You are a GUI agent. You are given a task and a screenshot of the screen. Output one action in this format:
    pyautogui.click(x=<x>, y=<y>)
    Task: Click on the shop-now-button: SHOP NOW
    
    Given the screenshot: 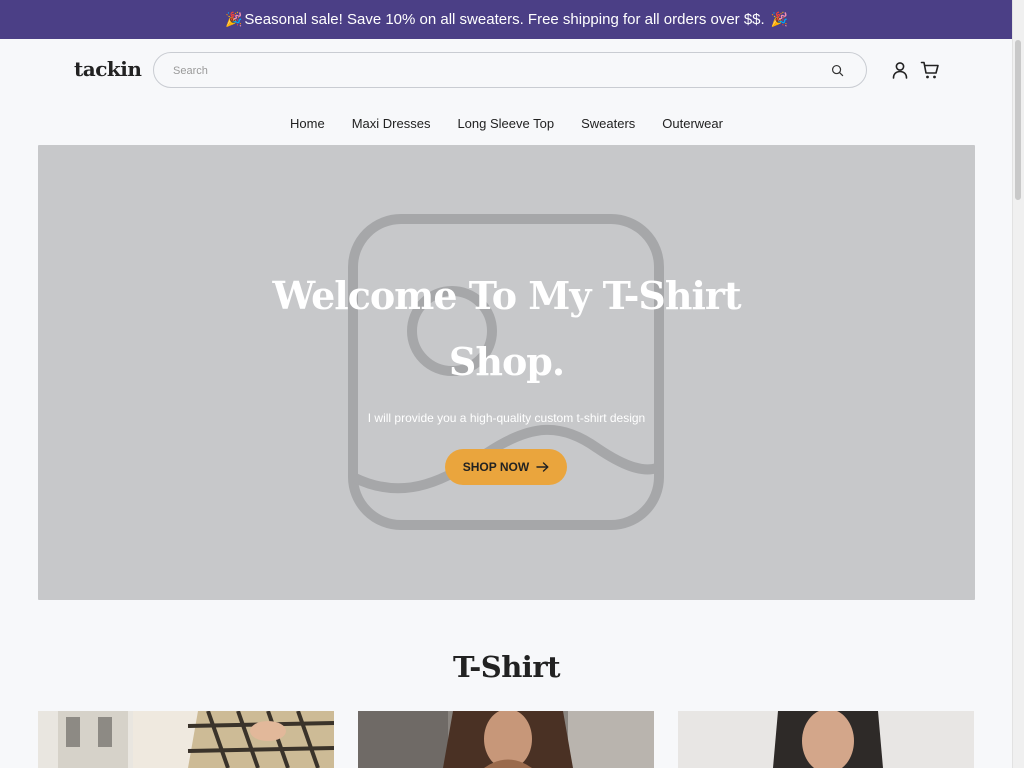 What is the action you would take?
    pyautogui.click(x=506, y=467)
    